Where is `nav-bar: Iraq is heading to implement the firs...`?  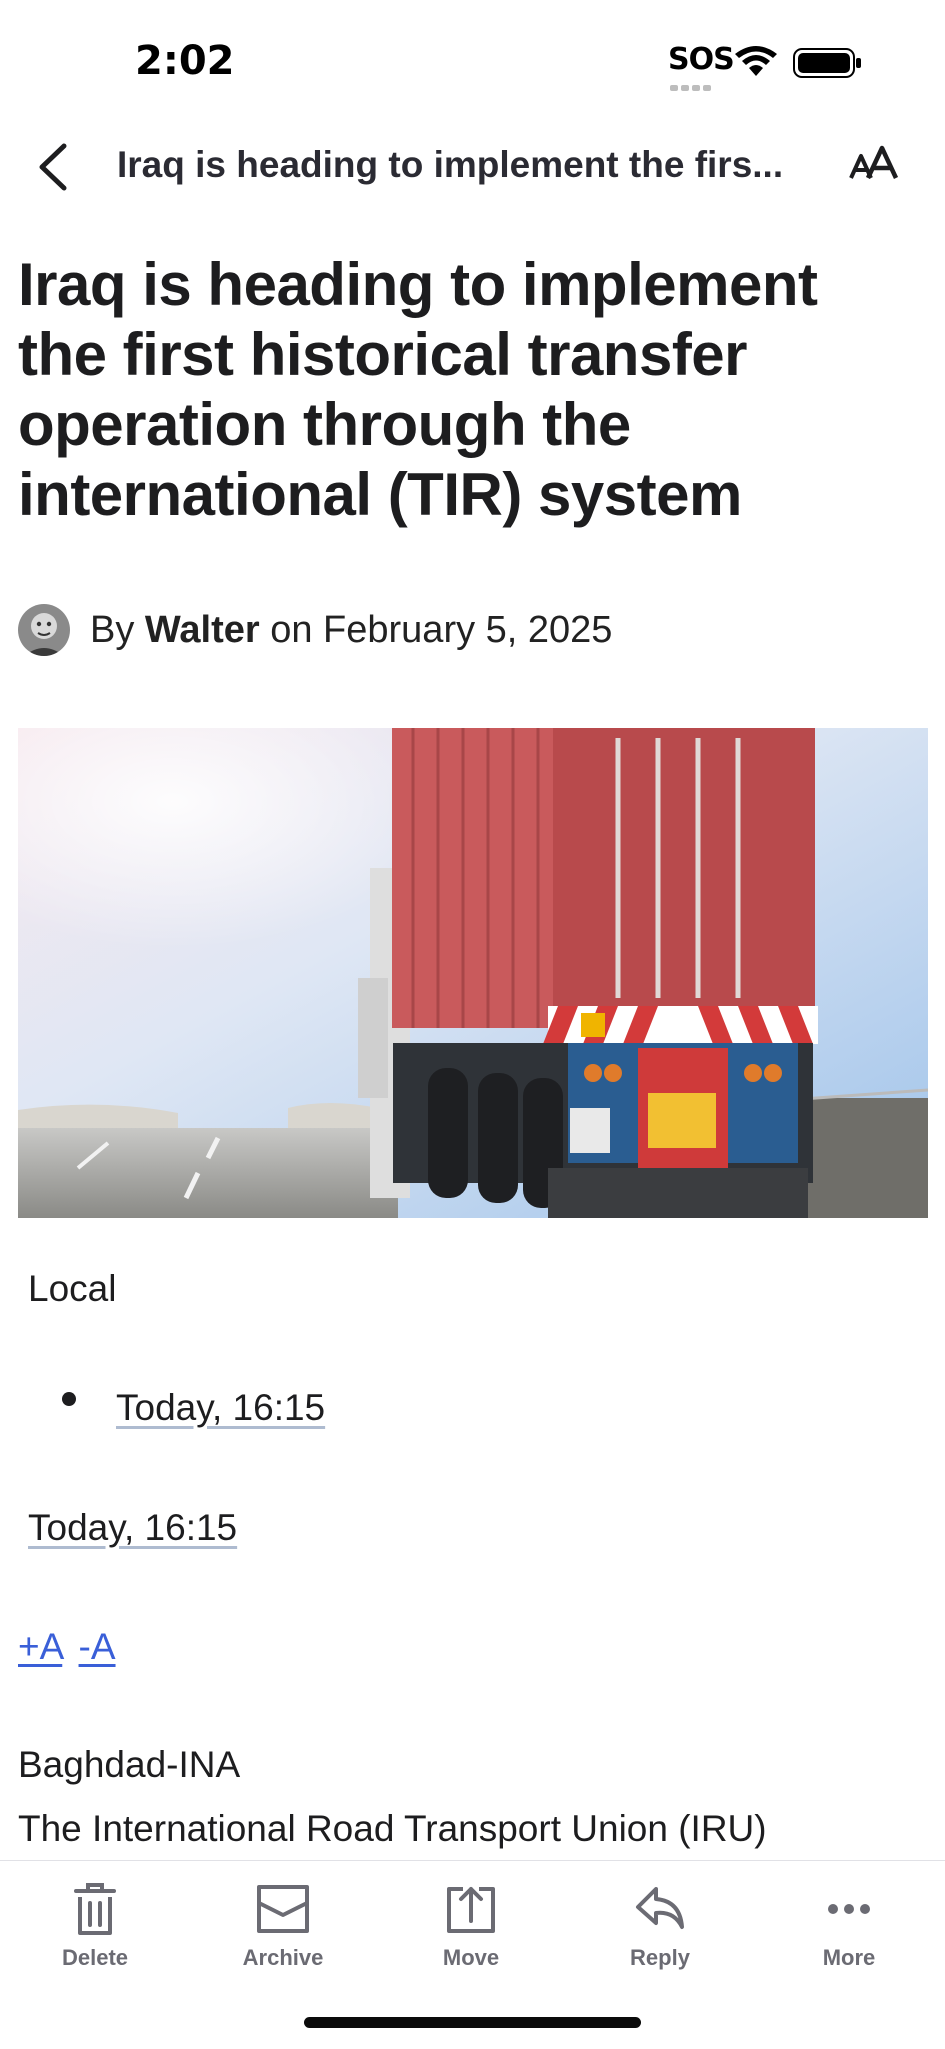
nav-bar: Iraq is heading to implement the firs... is located at coordinates (472, 165).